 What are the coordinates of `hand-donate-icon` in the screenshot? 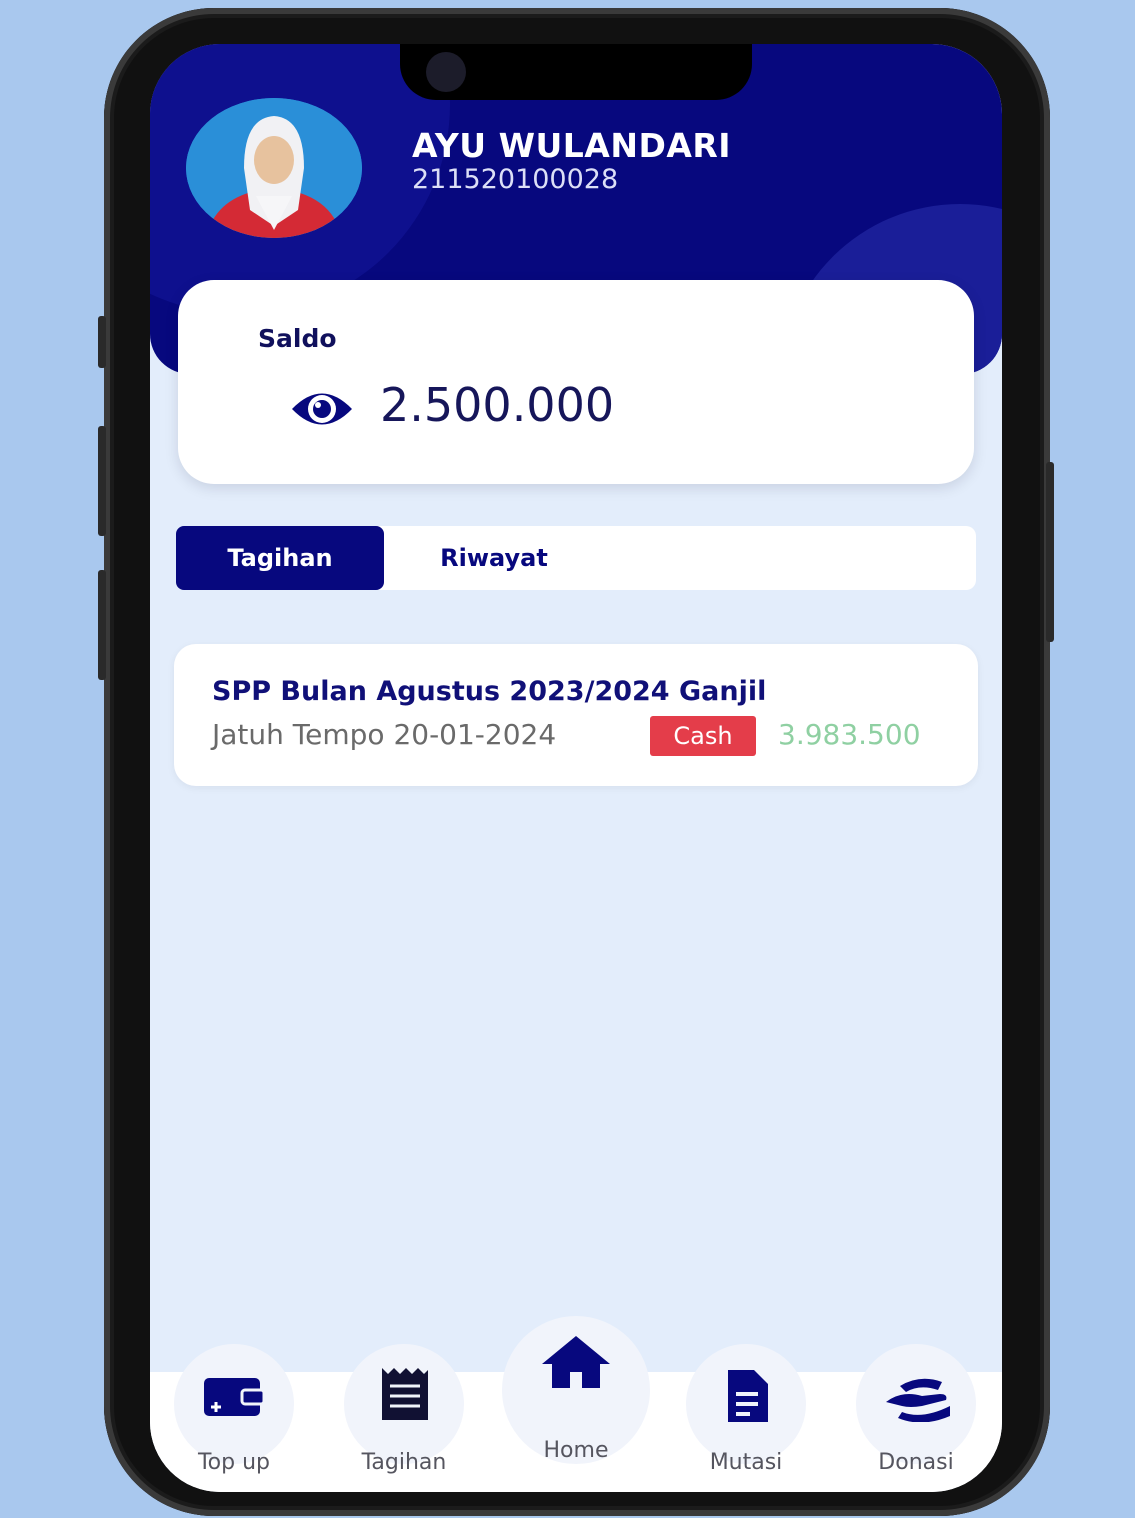 It's located at (918, 1400).